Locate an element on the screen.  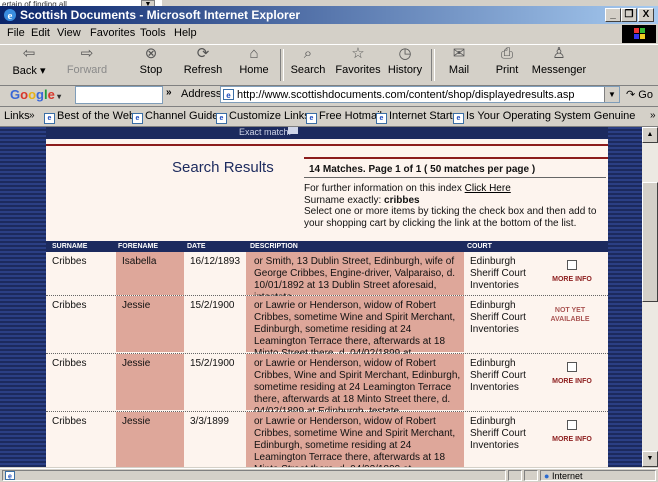
windows-logo-icon is located at coordinates (639, 34).